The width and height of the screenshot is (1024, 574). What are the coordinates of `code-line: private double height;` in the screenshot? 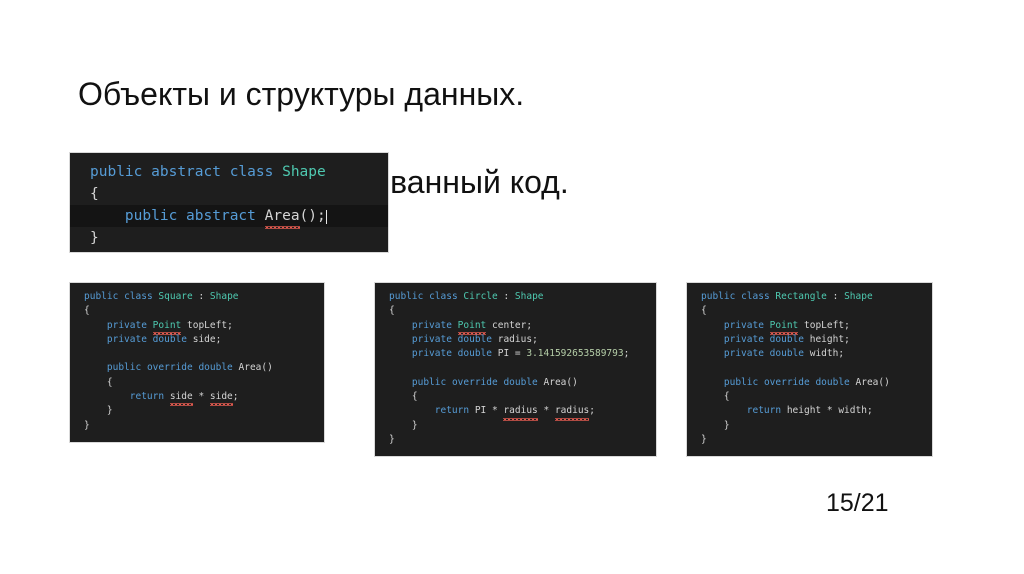 It's located at (809, 340).